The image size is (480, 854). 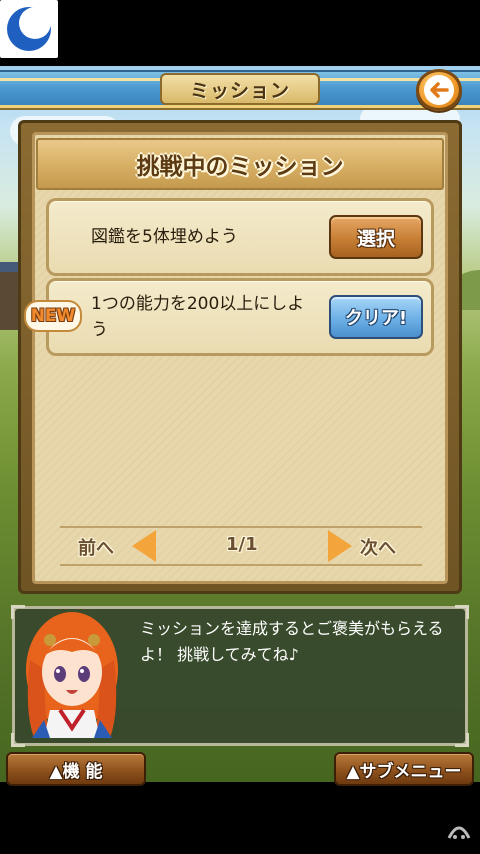 I want to click on select-button: 選択, so click(x=376, y=237).